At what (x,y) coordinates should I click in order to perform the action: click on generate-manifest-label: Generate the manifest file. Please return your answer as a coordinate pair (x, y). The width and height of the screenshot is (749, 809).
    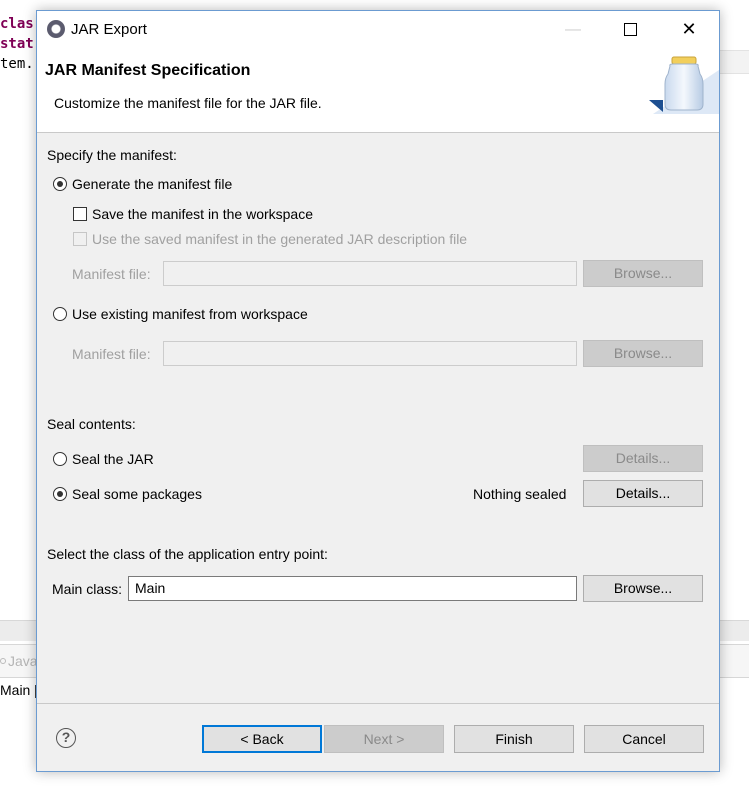
    Looking at the image, I should click on (152, 184).